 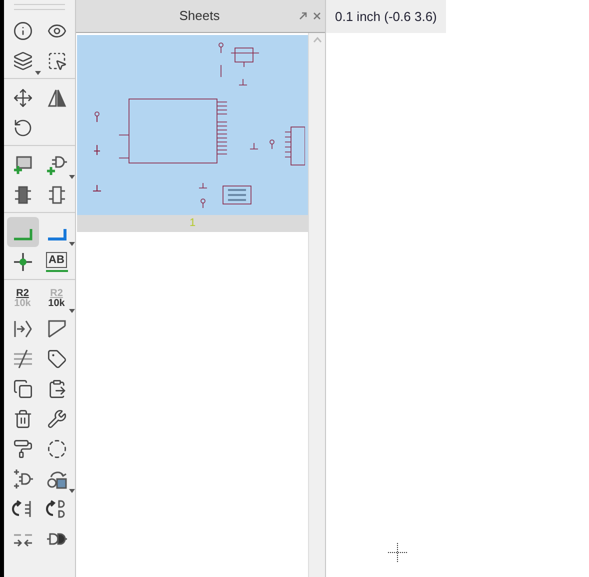 I want to click on swap-gates-icon, so click(x=57, y=509).